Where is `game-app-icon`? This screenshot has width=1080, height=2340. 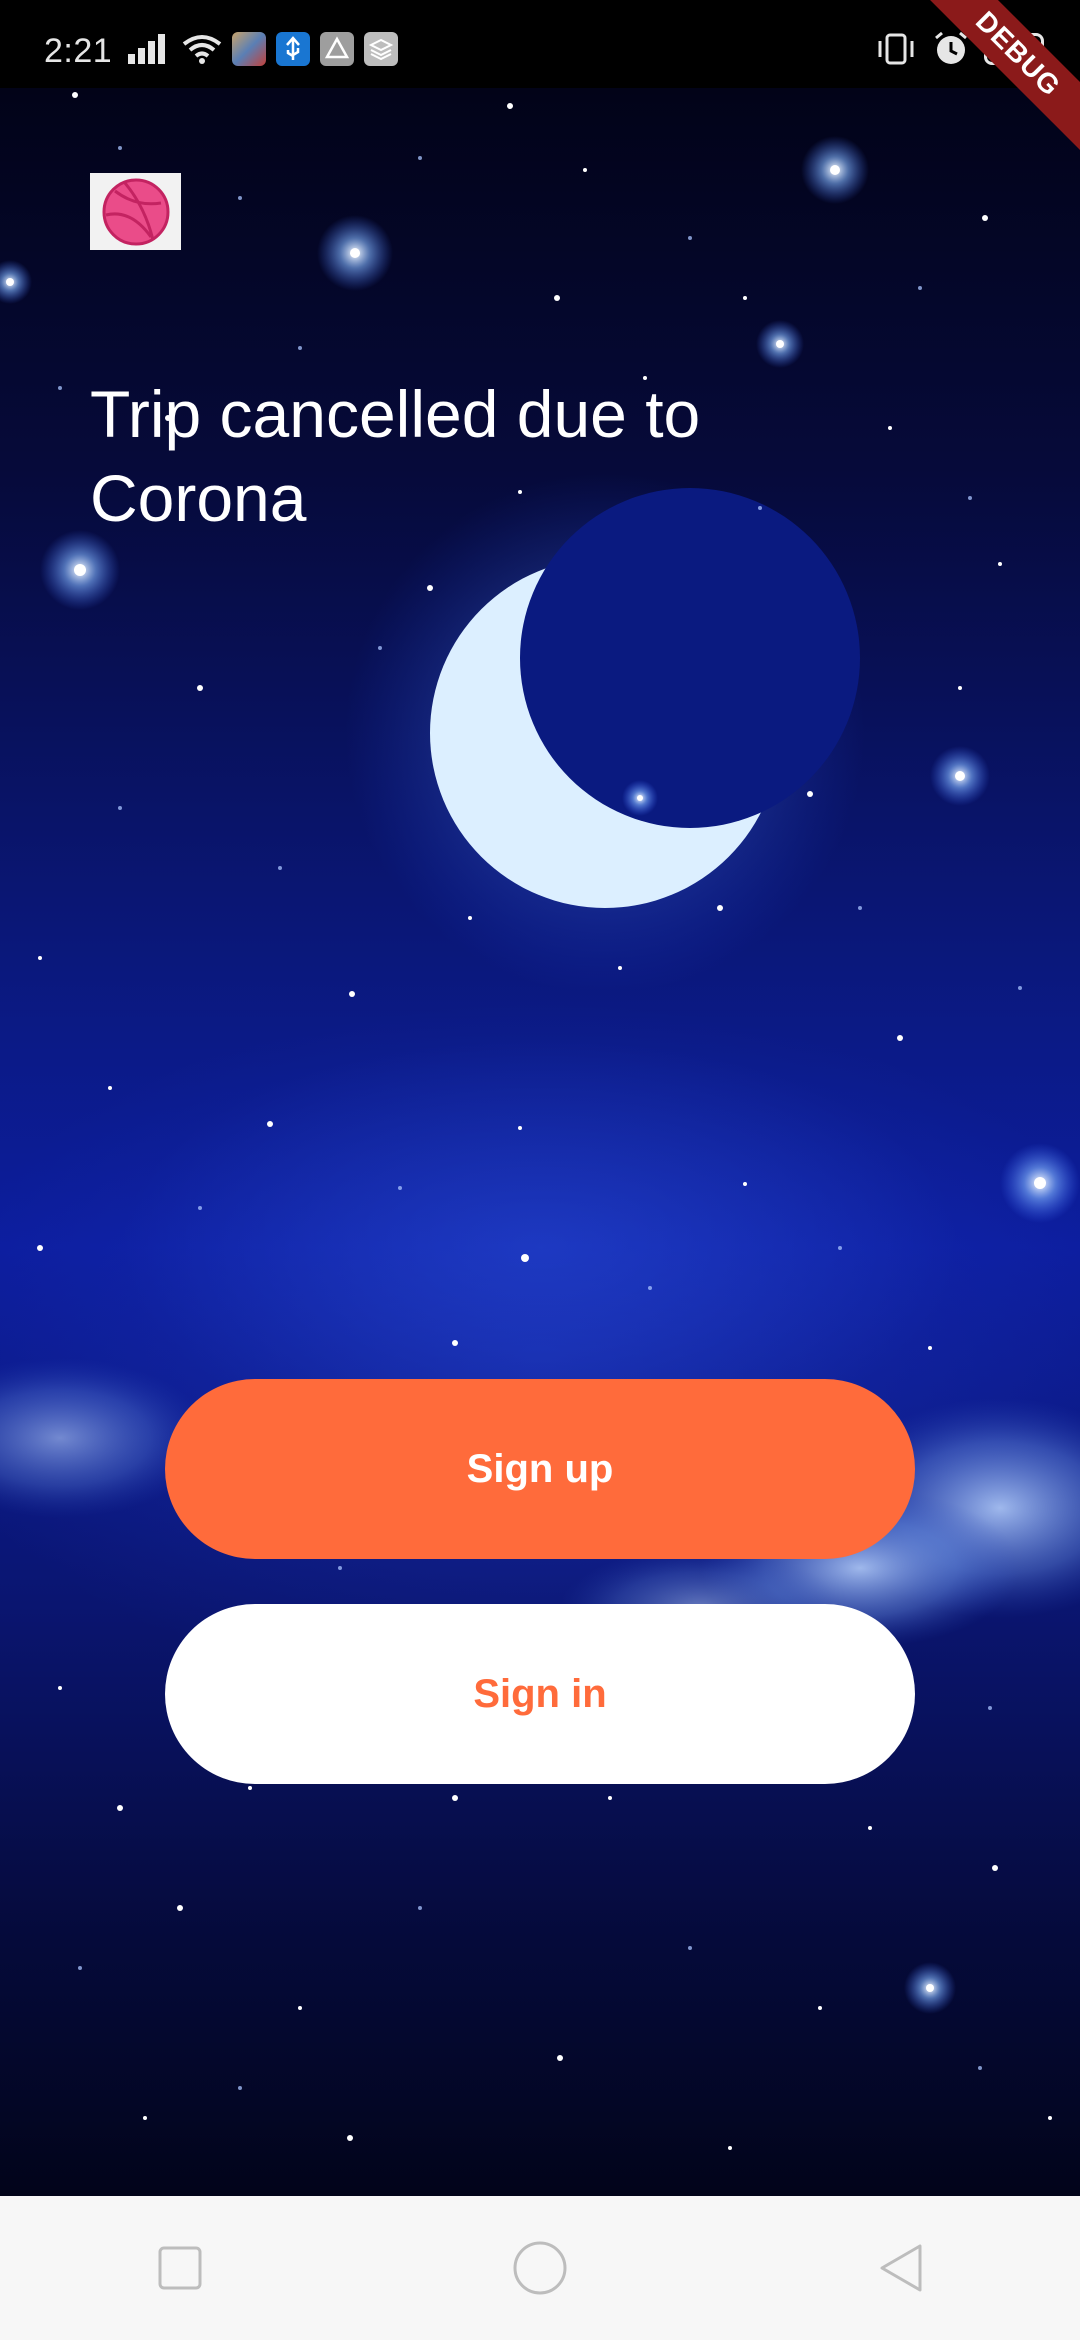 game-app-icon is located at coordinates (249, 49).